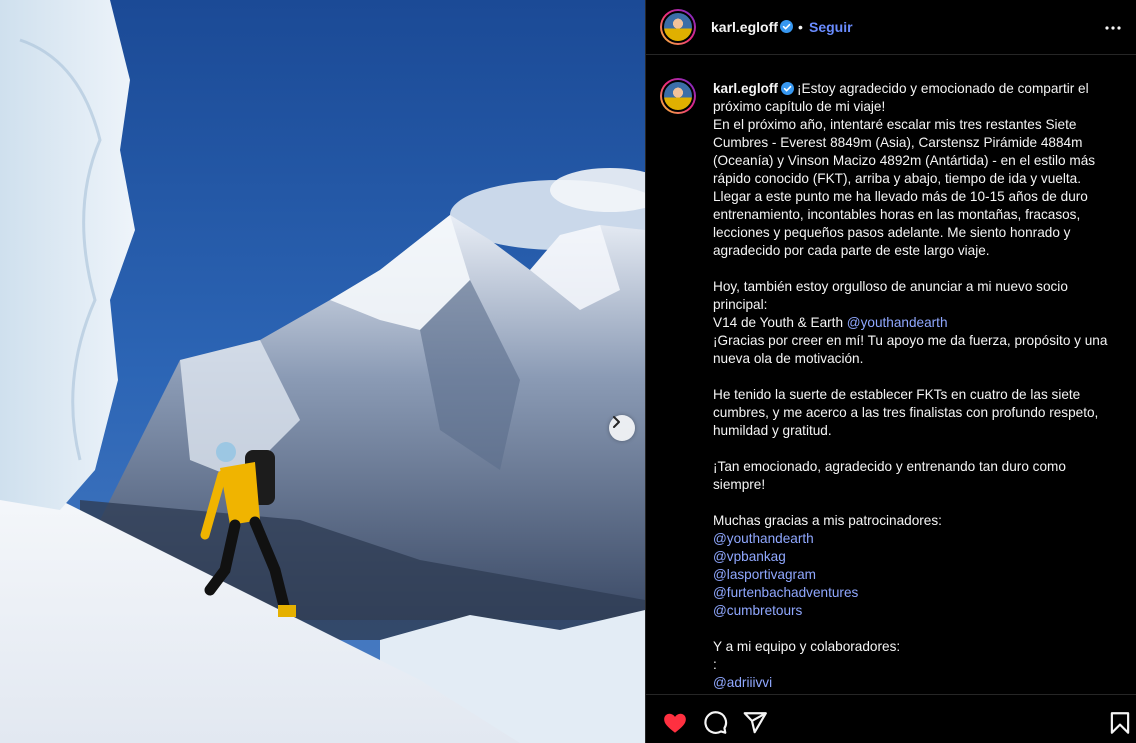  Describe the element at coordinates (1113, 28) in the screenshot. I see `more-options-icon` at that location.